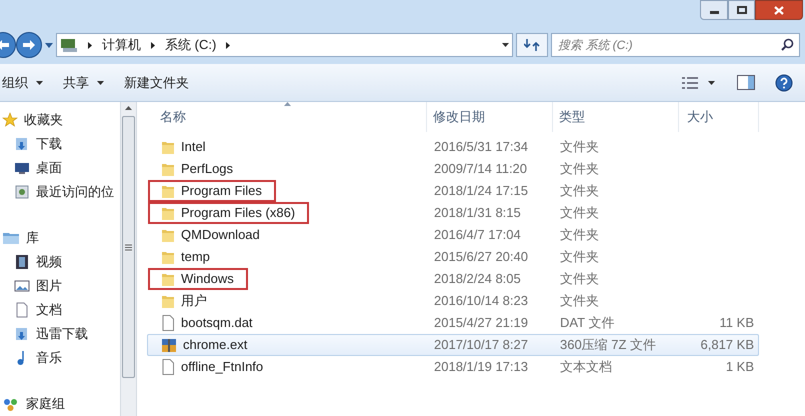 Image resolution: width=805 pixels, height=416 pixels. Describe the element at coordinates (215, 345) in the screenshot. I see `file-name: chrome.ext` at that location.